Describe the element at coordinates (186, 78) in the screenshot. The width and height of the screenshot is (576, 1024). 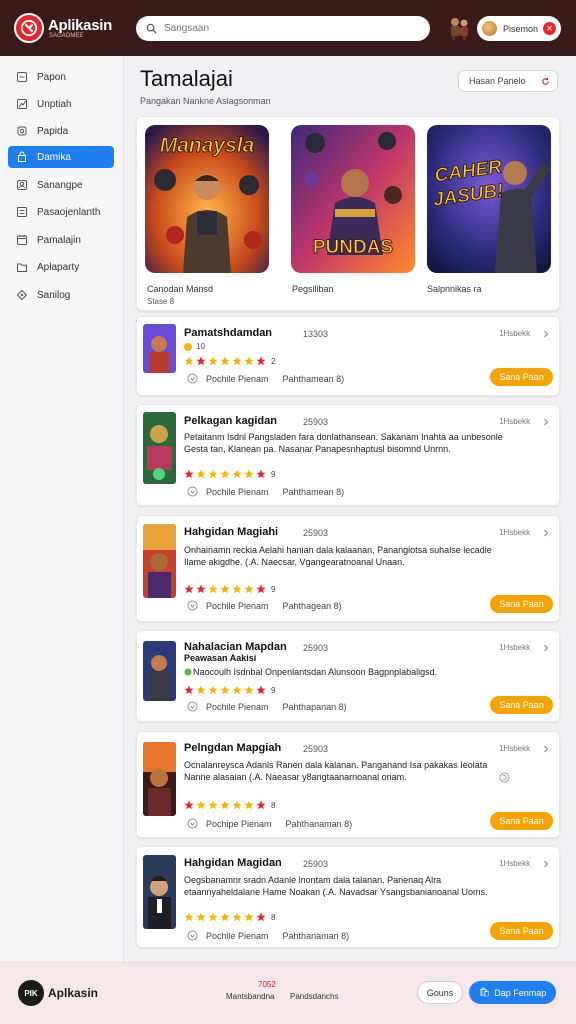
I see `page-title: Tamalajai` at that location.